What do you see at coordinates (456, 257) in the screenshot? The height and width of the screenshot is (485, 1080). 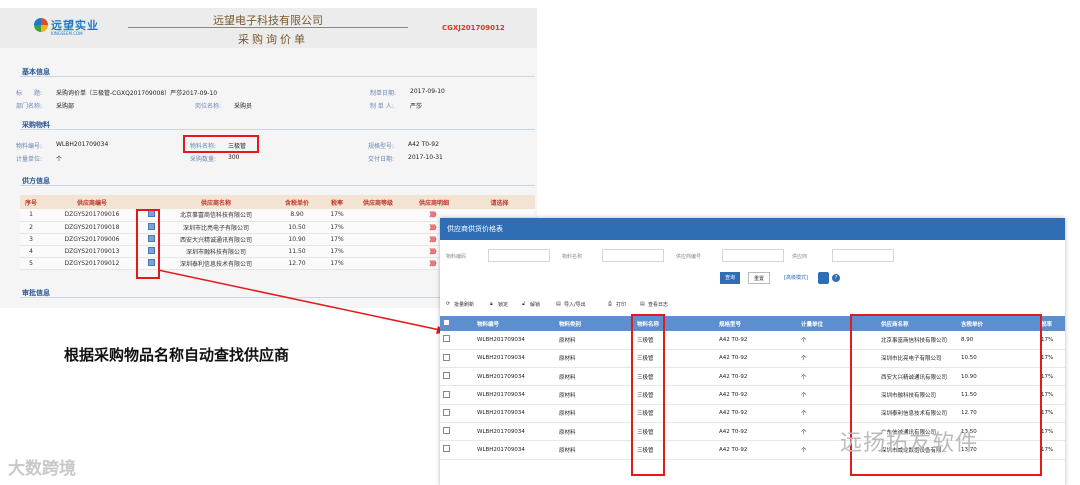 I see `filter-code-label: 物料编码` at bounding box center [456, 257].